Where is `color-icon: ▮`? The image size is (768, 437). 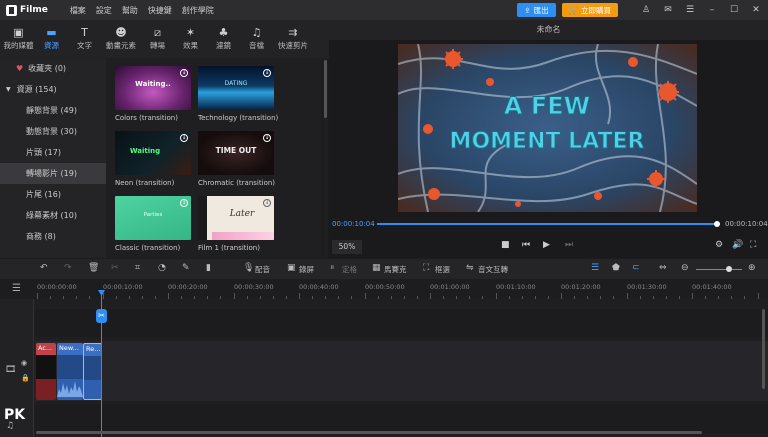
color-icon: ▮ is located at coordinates (208, 268).